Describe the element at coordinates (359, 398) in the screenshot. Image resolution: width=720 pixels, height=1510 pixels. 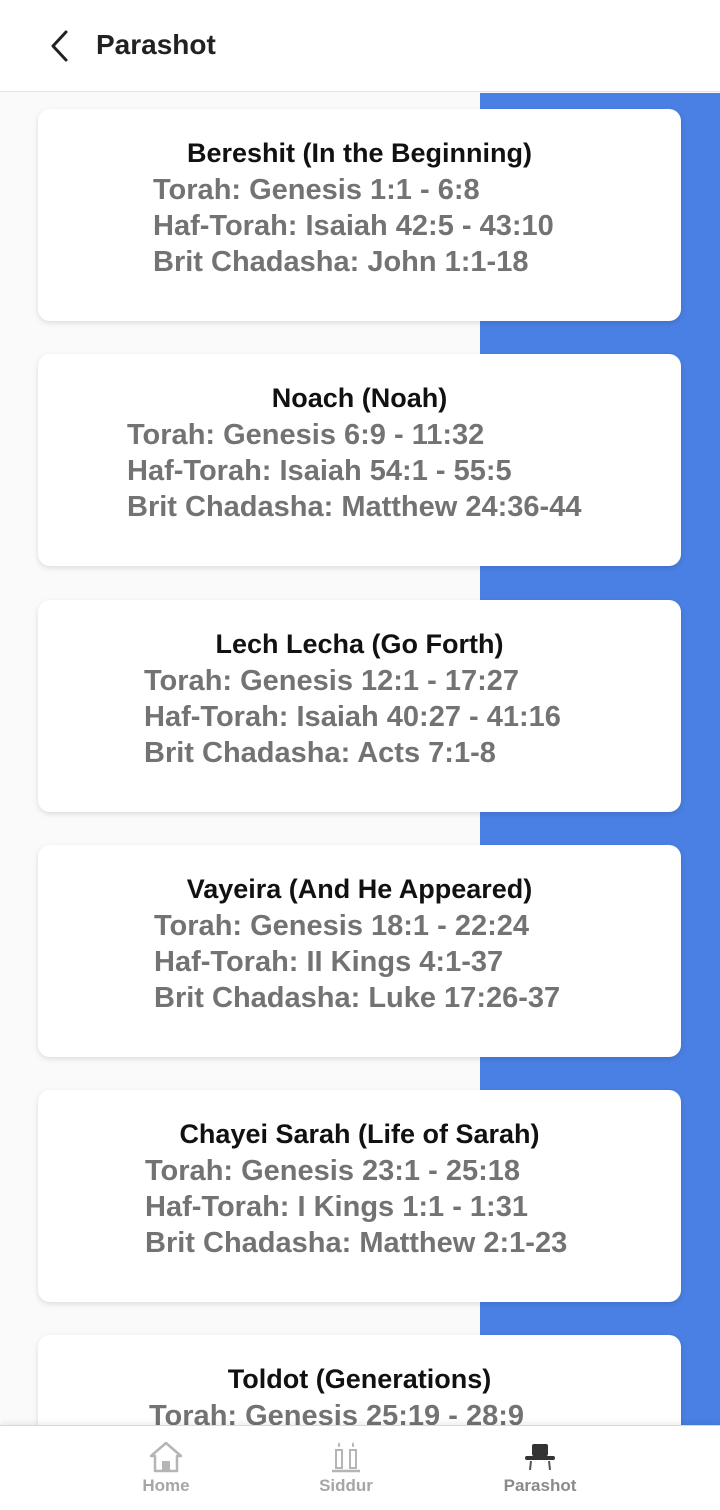
I see `parasha-title: Noach (Noah)` at that location.